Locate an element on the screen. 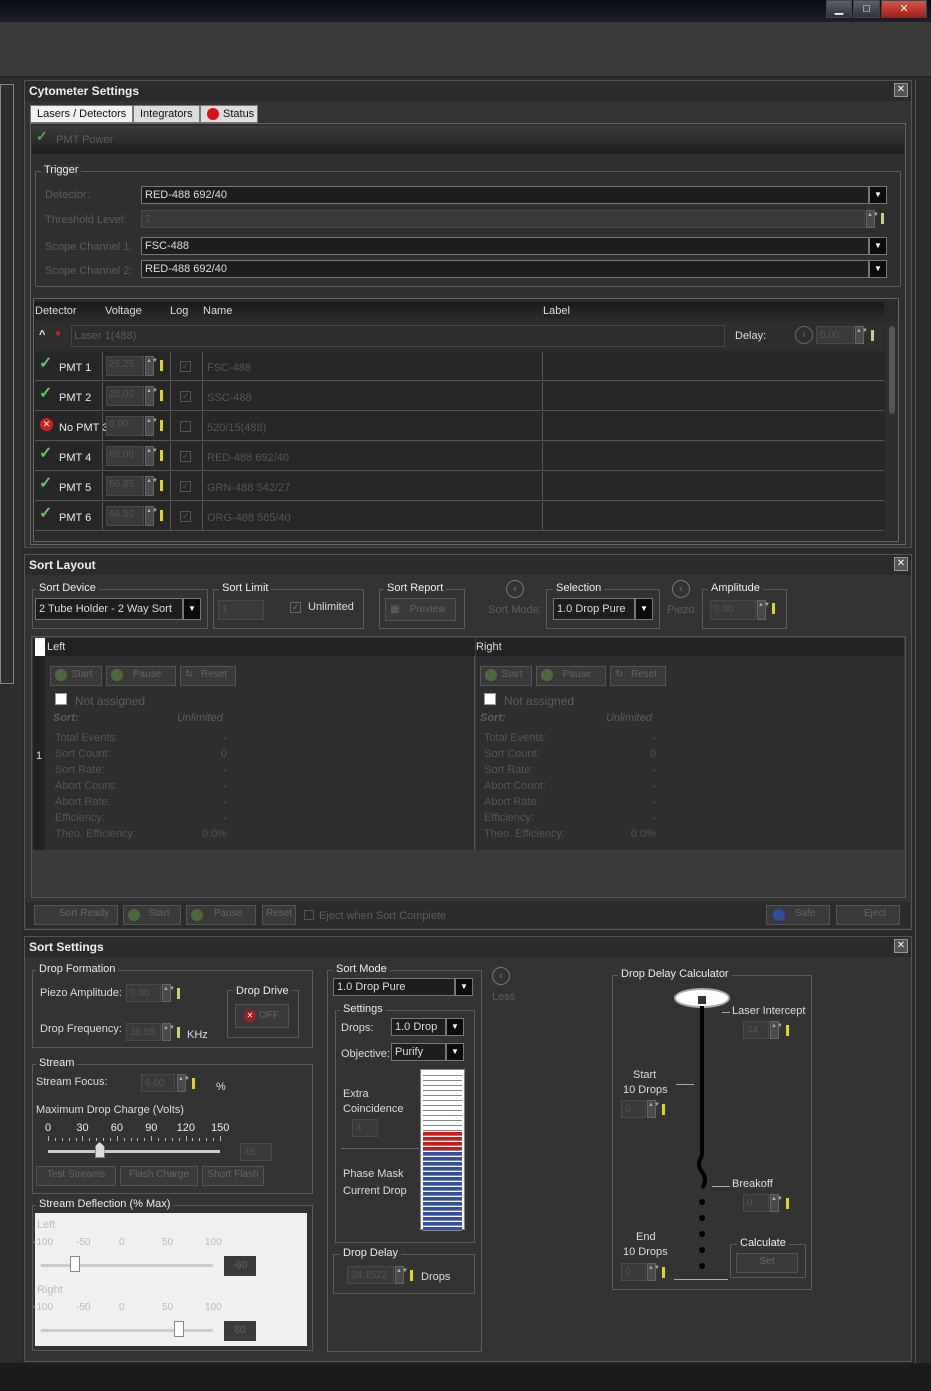  minimize-button: ▁ is located at coordinates (839, 9).